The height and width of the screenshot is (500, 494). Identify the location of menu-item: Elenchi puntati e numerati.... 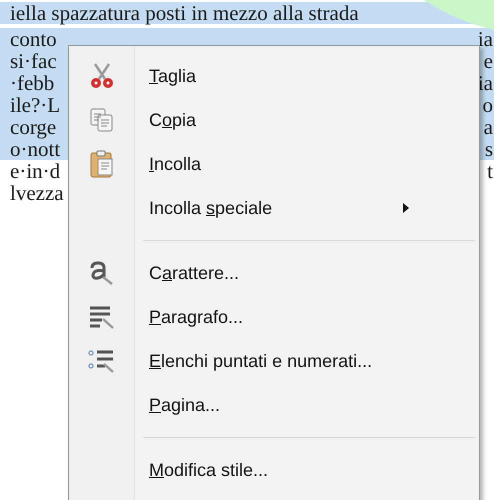
(274, 361).